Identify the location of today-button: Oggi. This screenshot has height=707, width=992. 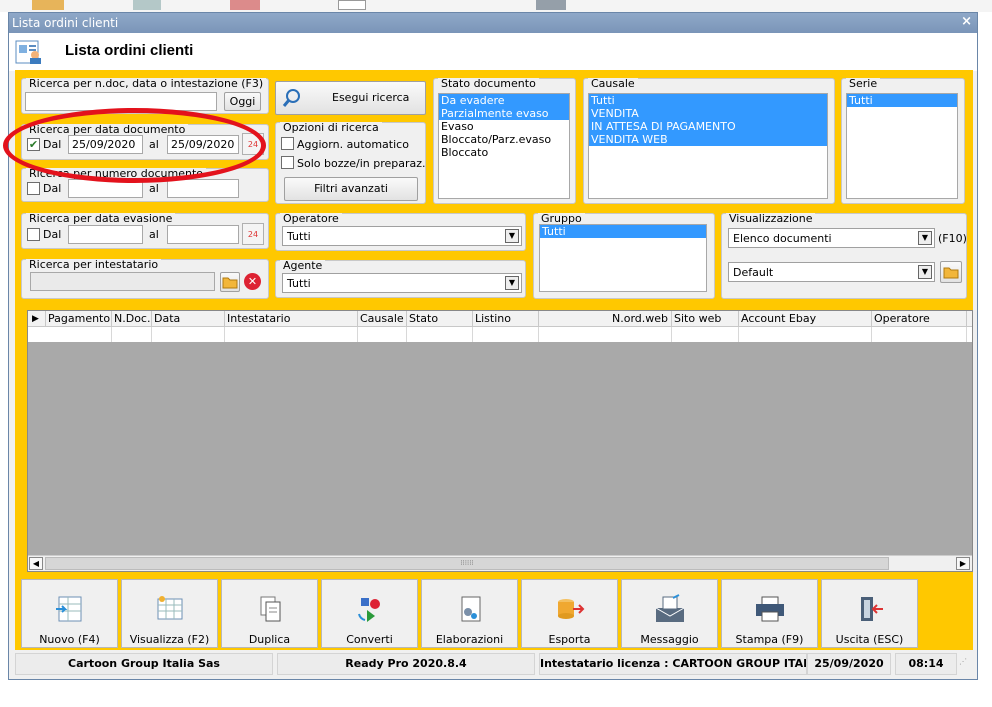
(242, 101).